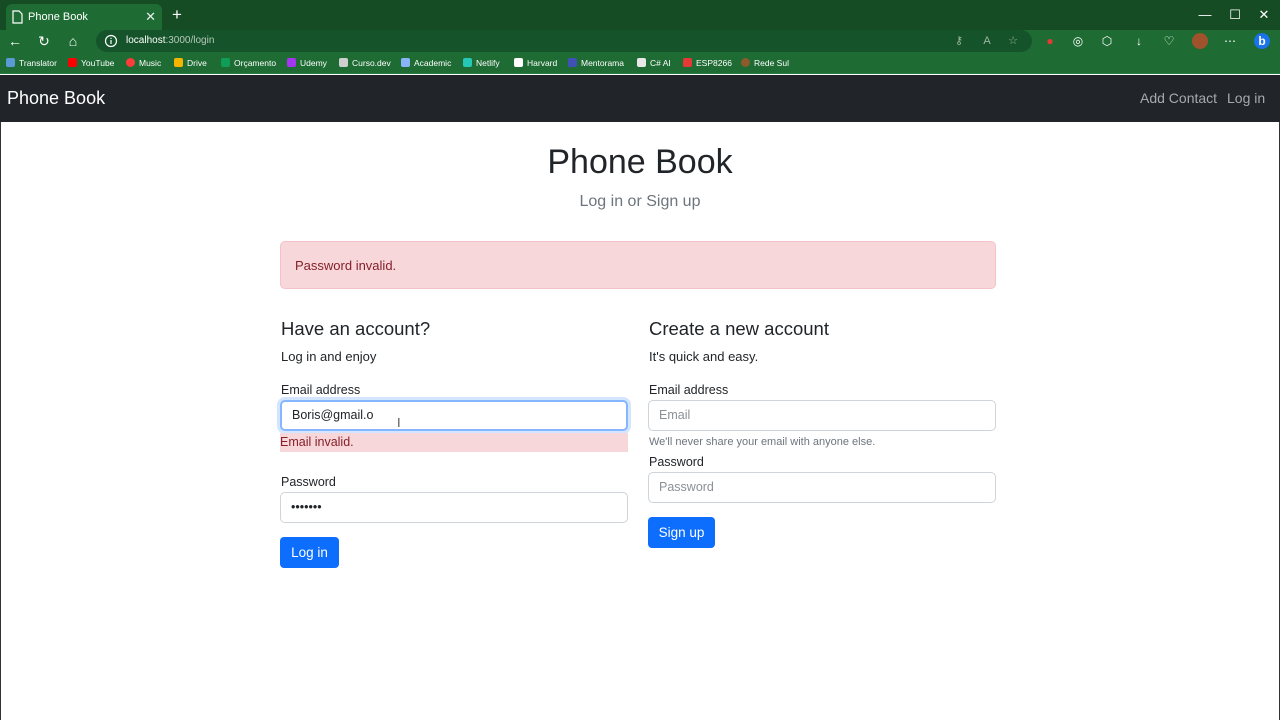  I want to click on browser-tab: Phone Book ✕, so click(84, 17).